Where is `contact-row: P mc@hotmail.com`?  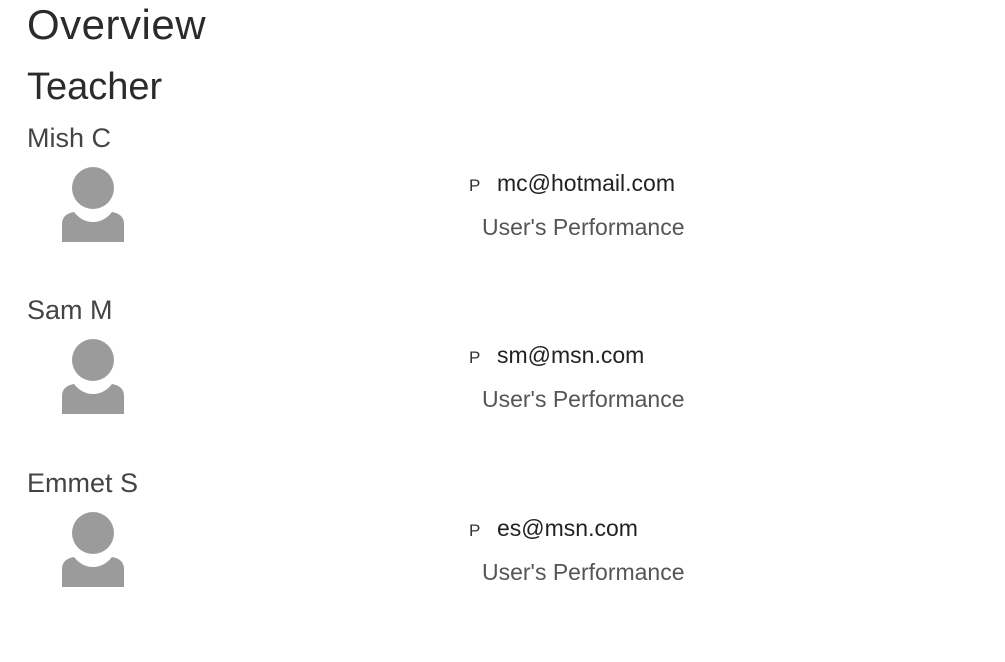
contact-row: P mc@hotmail.com is located at coordinates (572, 185).